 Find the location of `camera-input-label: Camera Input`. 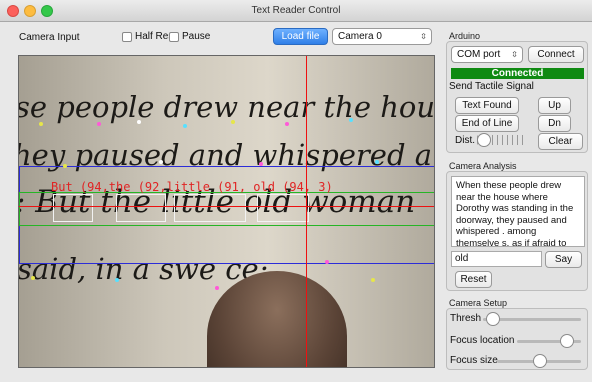

camera-input-label: Camera Input is located at coordinates (49, 37).